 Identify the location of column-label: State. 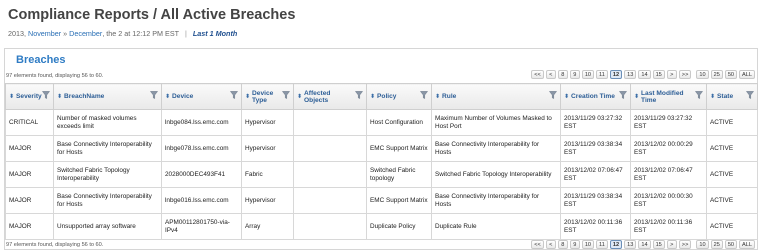
(725, 96).